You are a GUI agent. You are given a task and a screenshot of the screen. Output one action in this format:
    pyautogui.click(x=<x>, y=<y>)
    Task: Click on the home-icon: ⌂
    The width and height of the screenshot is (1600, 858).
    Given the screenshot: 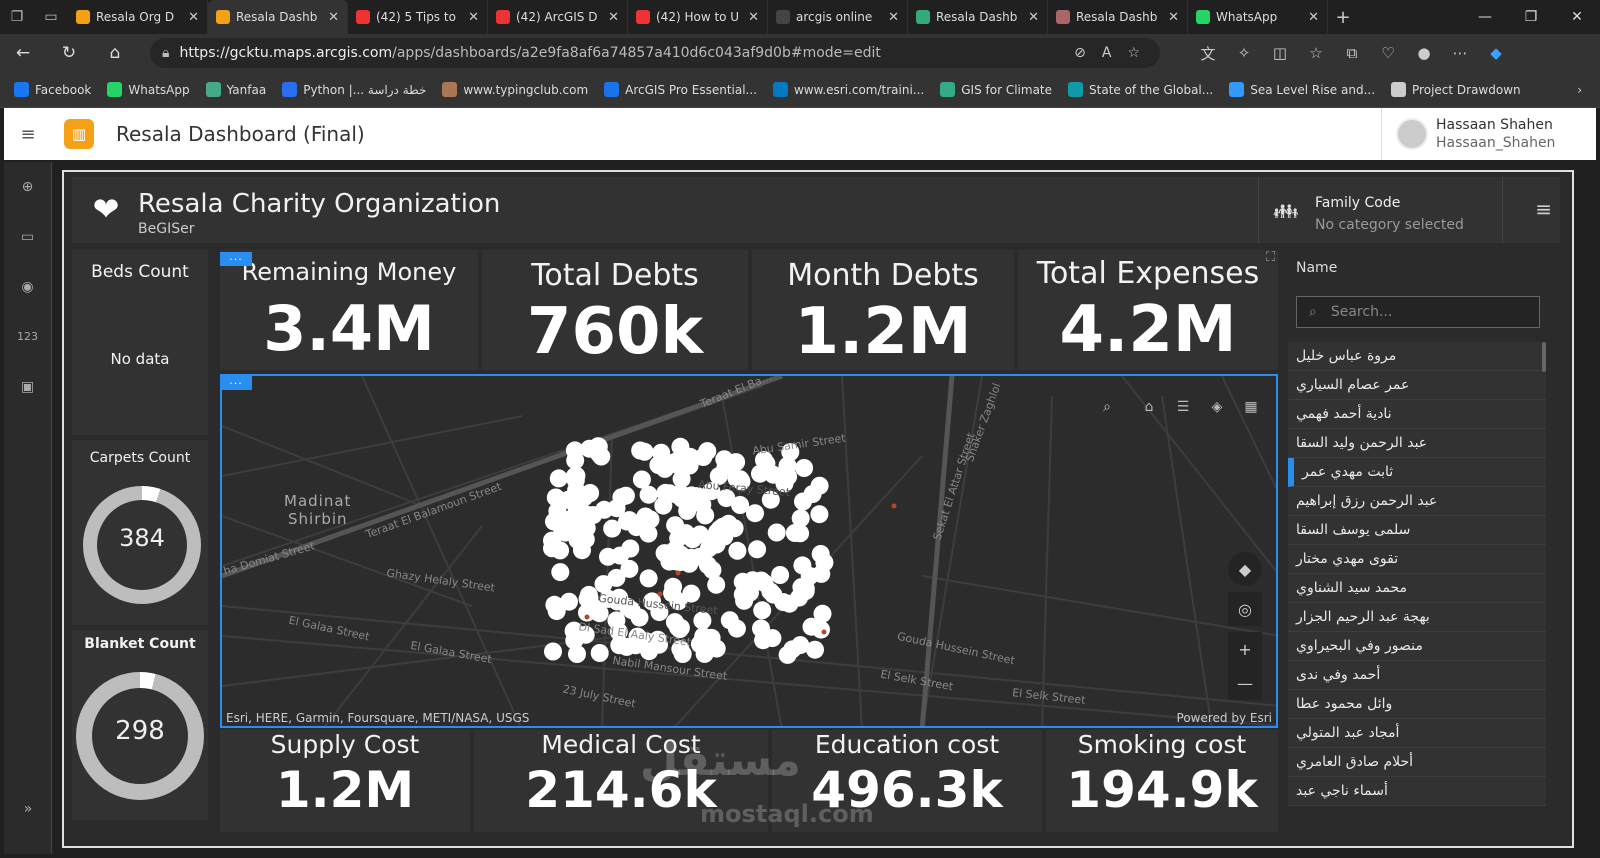 What is the action you would take?
    pyautogui.click(x=1149, y=407)
    